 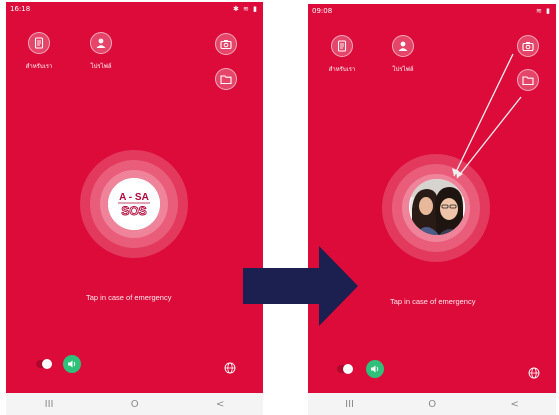 I want to click on callout-line-gallery, so click(x=489, y=137).